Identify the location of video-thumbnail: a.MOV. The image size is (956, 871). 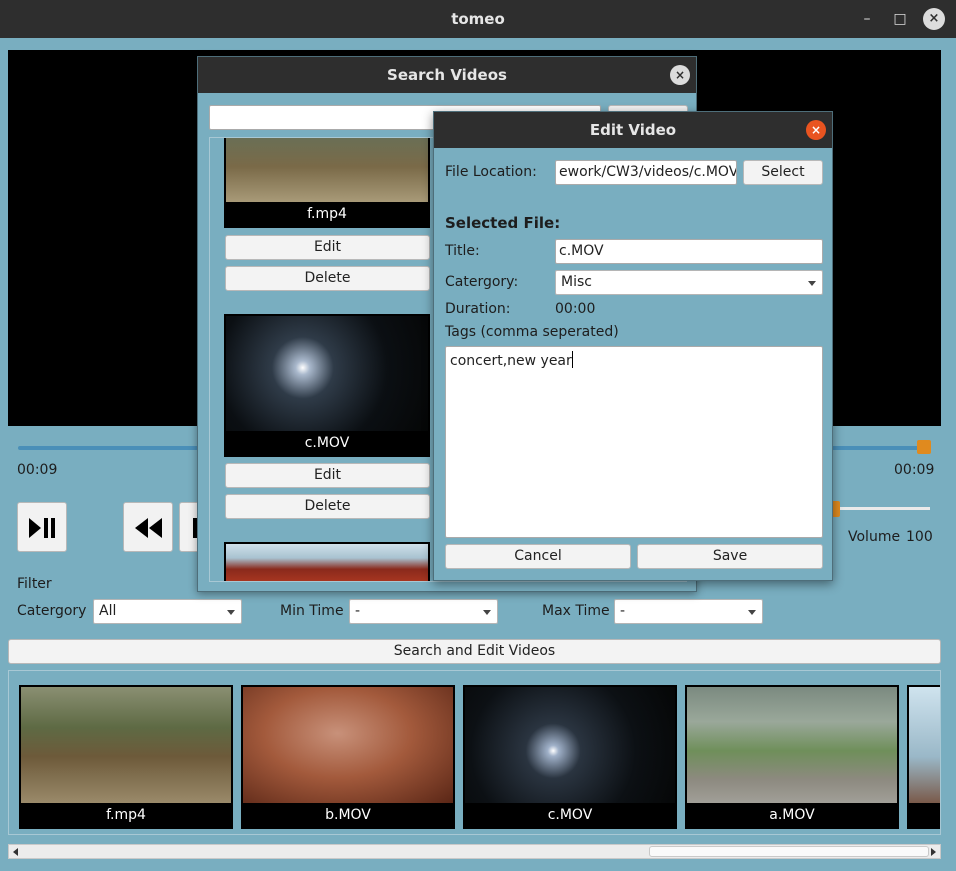
(792, 757).